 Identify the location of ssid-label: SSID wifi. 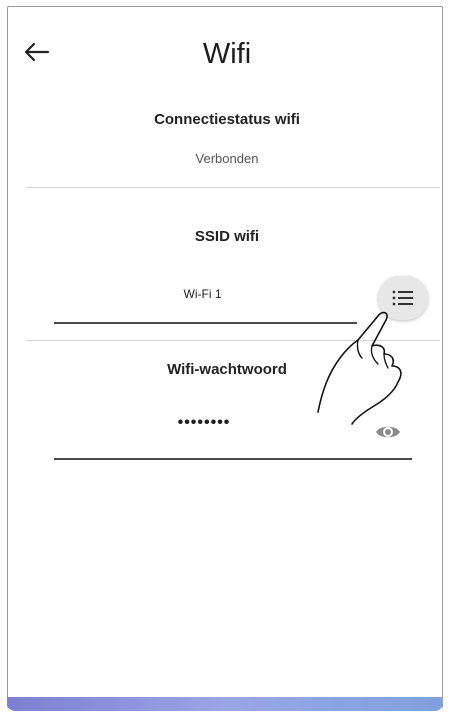
(227, 236).